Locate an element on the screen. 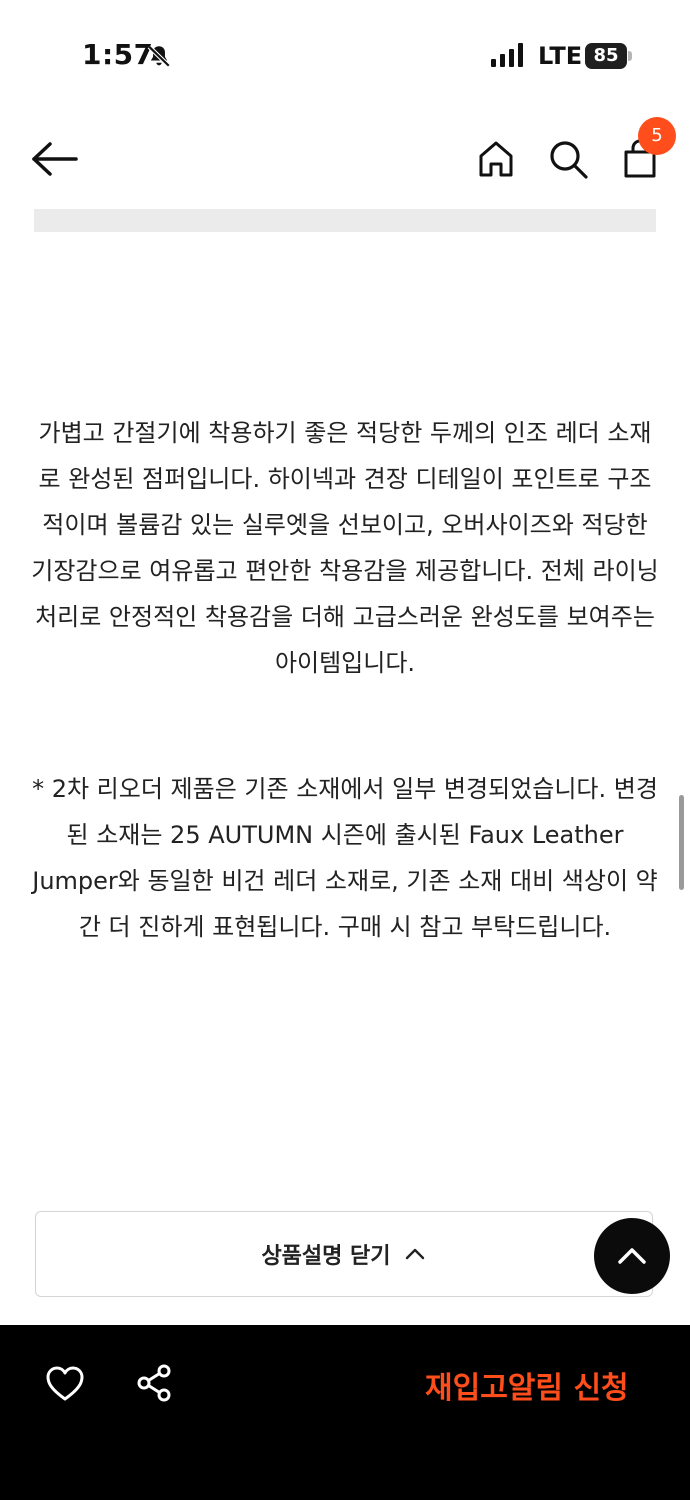 Image resolution: width=690 pixels, height=1500 pixels. arrow-left-icon is located at coordinates (55, 159).